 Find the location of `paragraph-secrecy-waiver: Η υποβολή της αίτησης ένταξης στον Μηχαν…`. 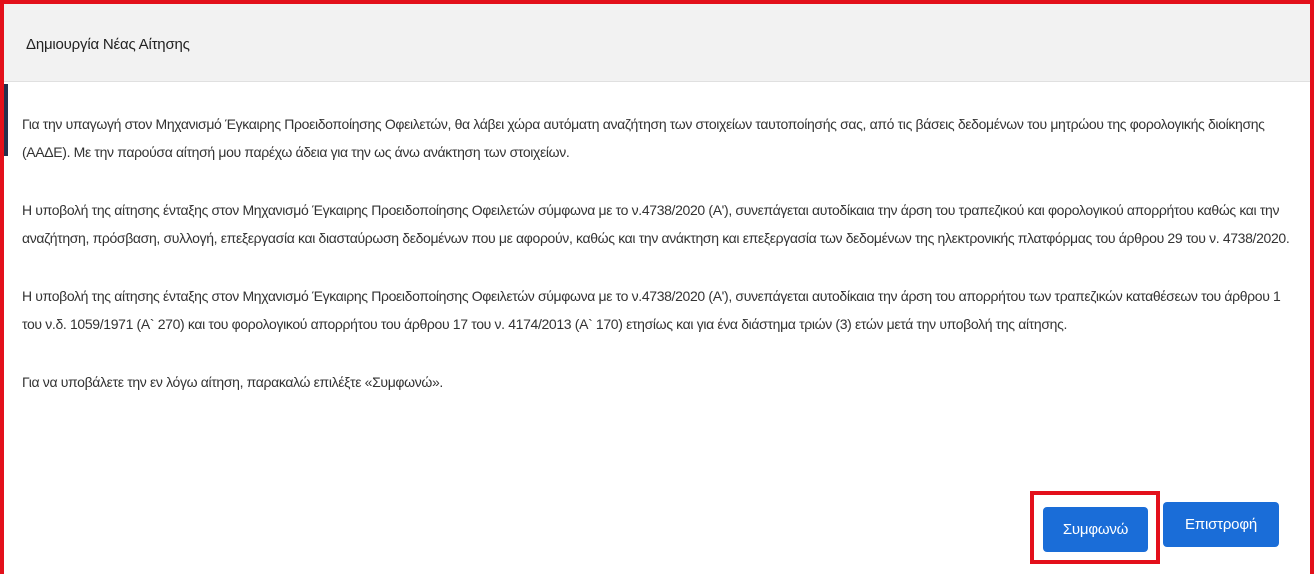

paragraph-secrecy-waiver: Η υποβολή της αίτησης ένταξης στον Μηχαν… is located at coordinates (656, 224).